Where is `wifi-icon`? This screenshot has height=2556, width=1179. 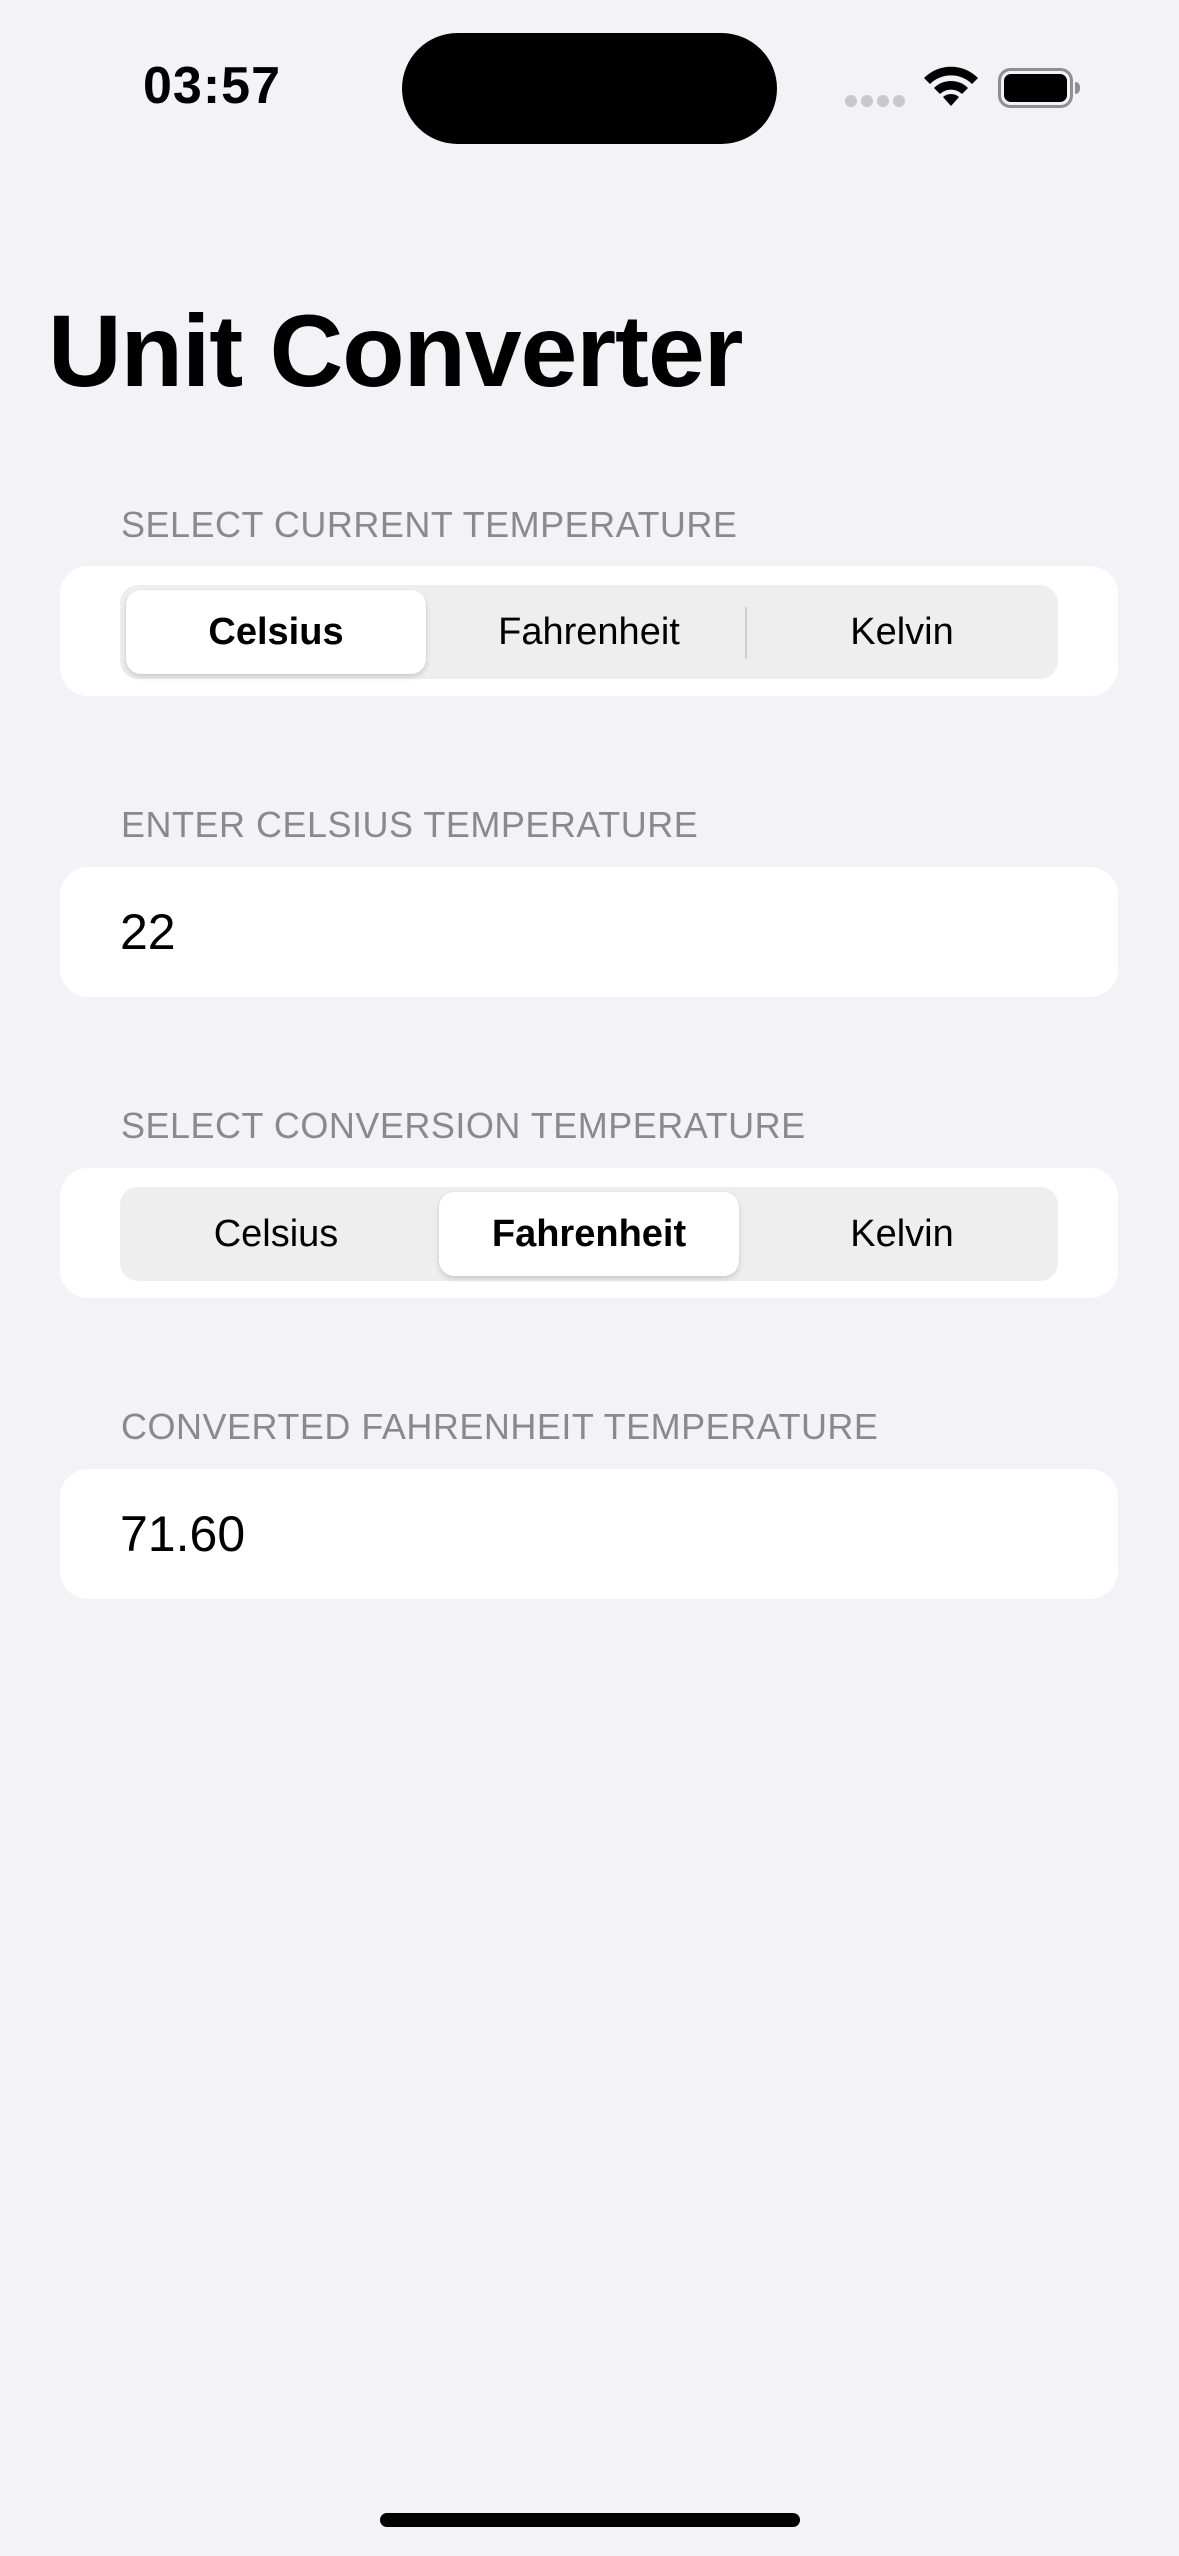 wifi-icon is located at coordinates (951, 86).